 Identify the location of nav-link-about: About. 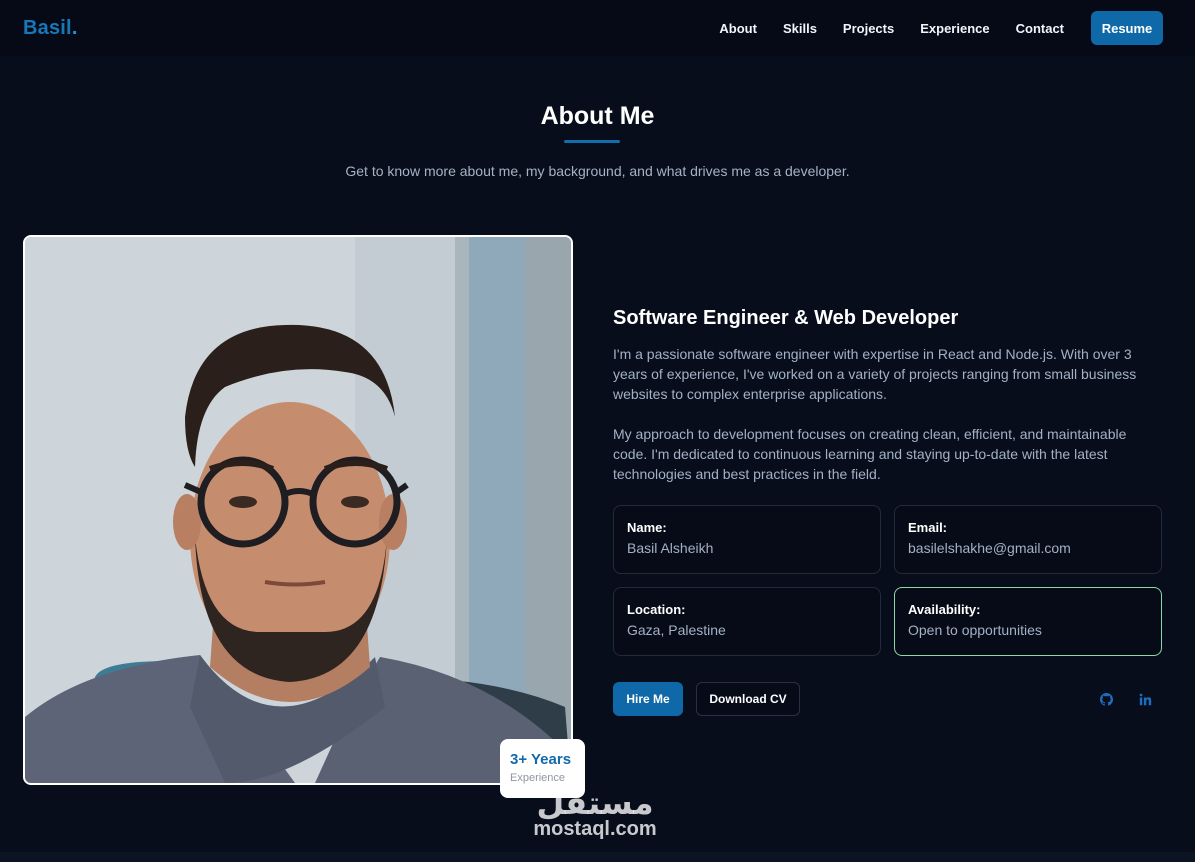
(738, 28).